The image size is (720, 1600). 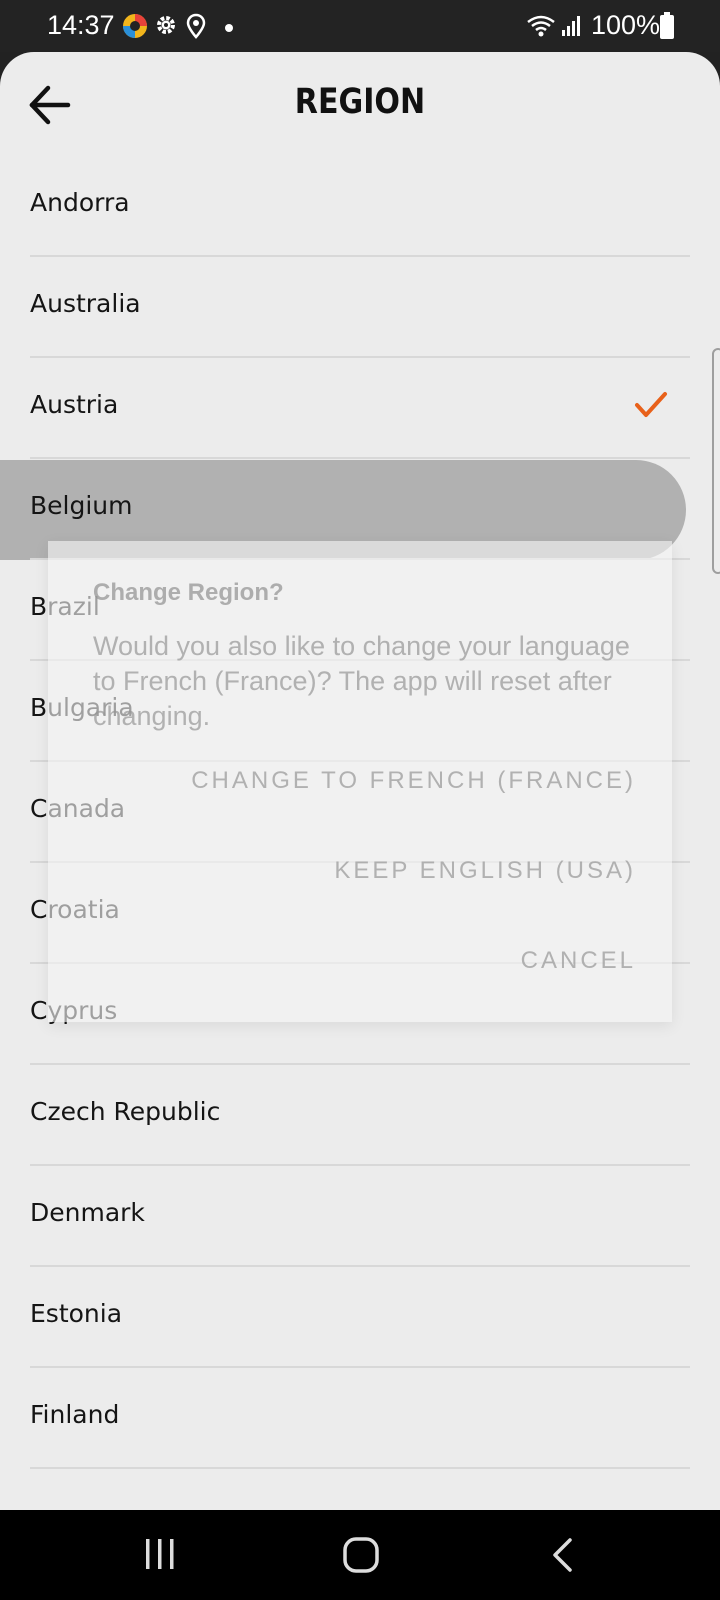 I want to click on region-item: Czech Republic, so click(x=360, y=1115).